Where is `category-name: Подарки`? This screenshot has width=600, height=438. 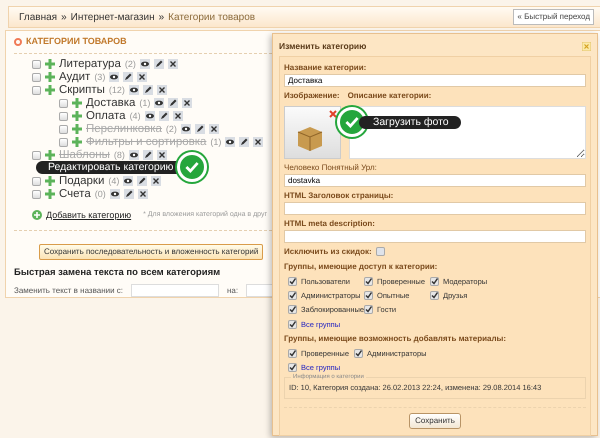 category-name: Подарки is located at coordinates (81, 181).